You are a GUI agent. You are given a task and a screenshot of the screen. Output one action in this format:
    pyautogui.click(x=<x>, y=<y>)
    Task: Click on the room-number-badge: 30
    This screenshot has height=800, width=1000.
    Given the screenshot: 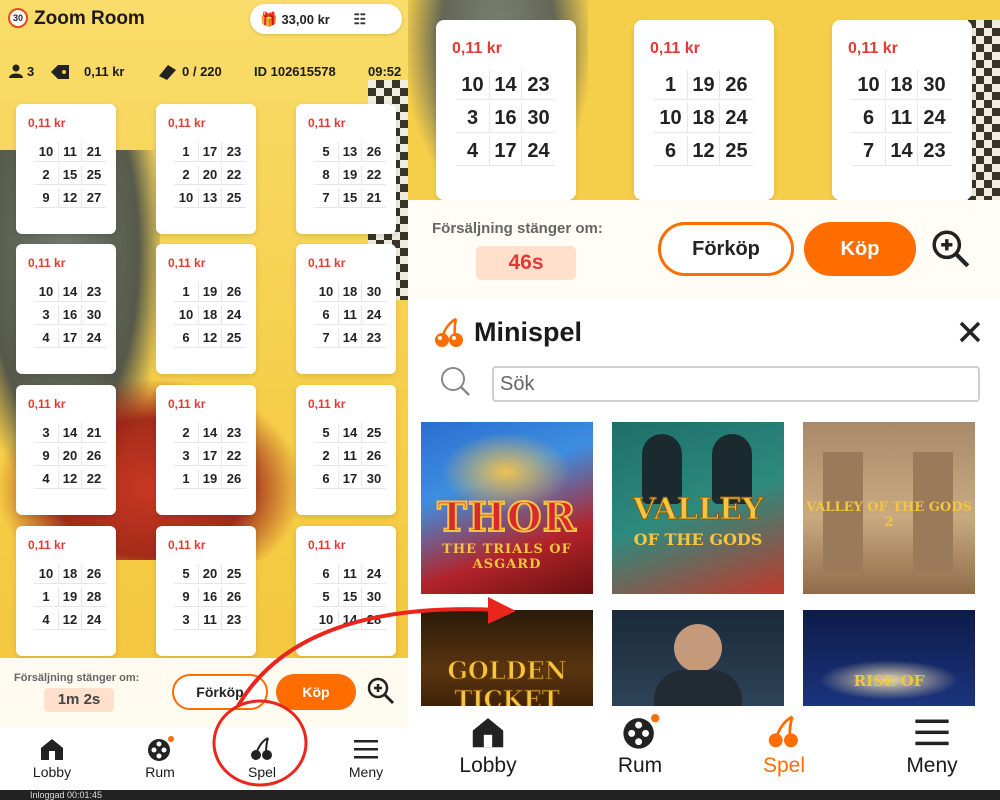 What is the action you would take?
    pyautogui.click(x=18, y=18)
    